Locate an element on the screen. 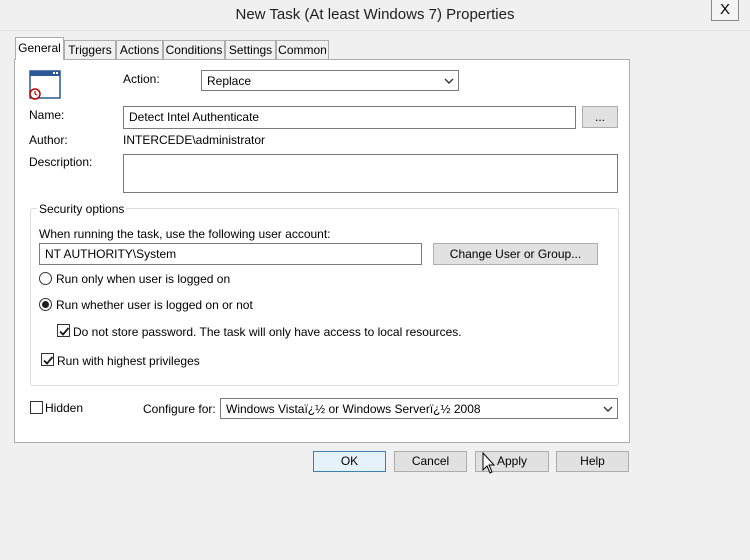 The width and height of the screenshot is (750, 560). no-store-password-checkbox is located at coordinates (63, 330).